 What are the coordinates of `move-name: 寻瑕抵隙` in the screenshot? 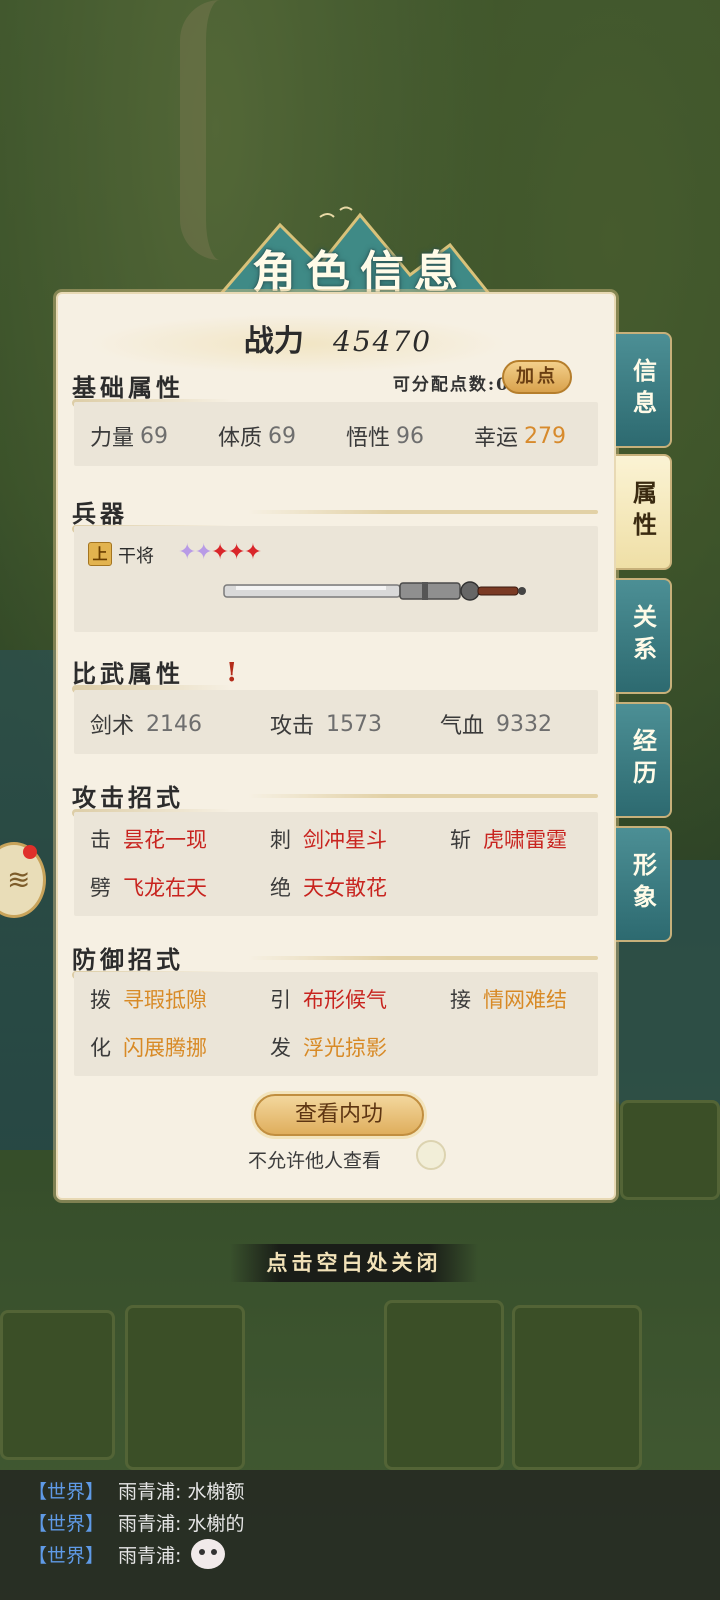 It's located at (165, 1000).